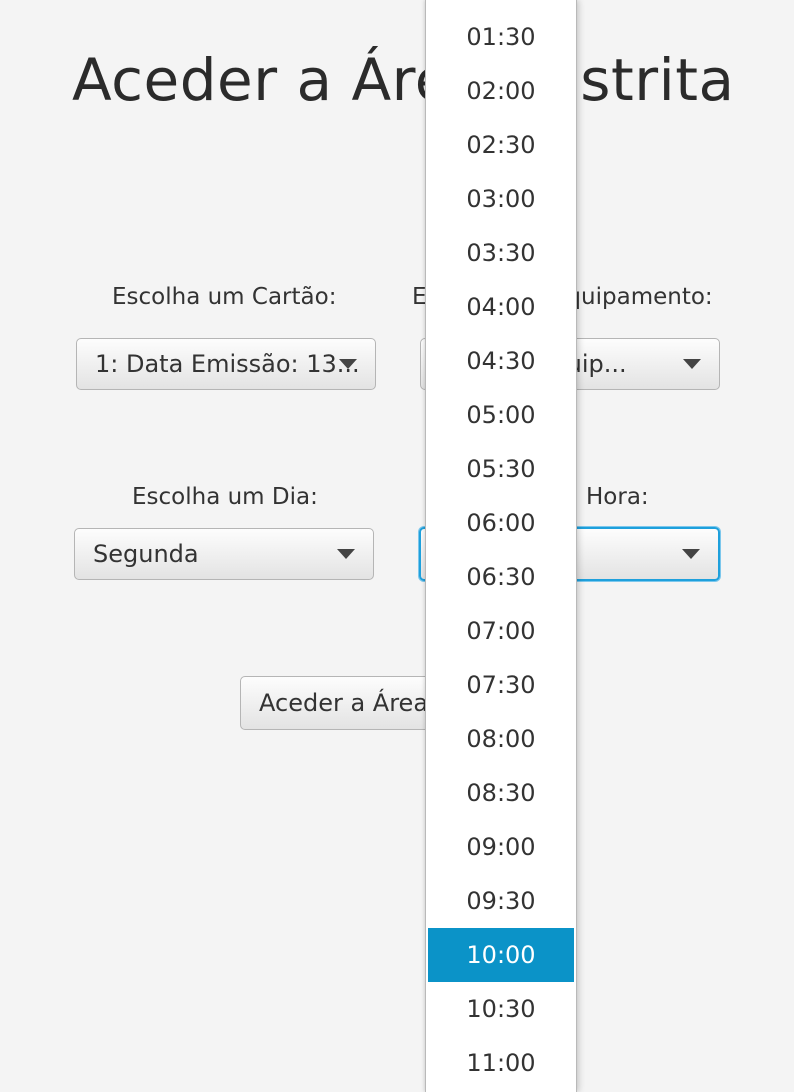 This screenshot has height=1092, width=794. What do you see at coordinates (501, 577) in the screenshot?
I see `hour-option: 06:30` at bounding box center [501, 577].